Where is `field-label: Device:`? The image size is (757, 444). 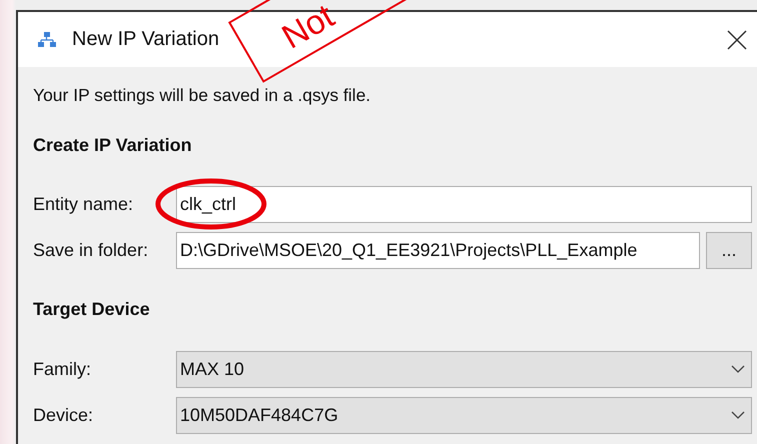 field-label: Device: is located at coordinates (63, 415).